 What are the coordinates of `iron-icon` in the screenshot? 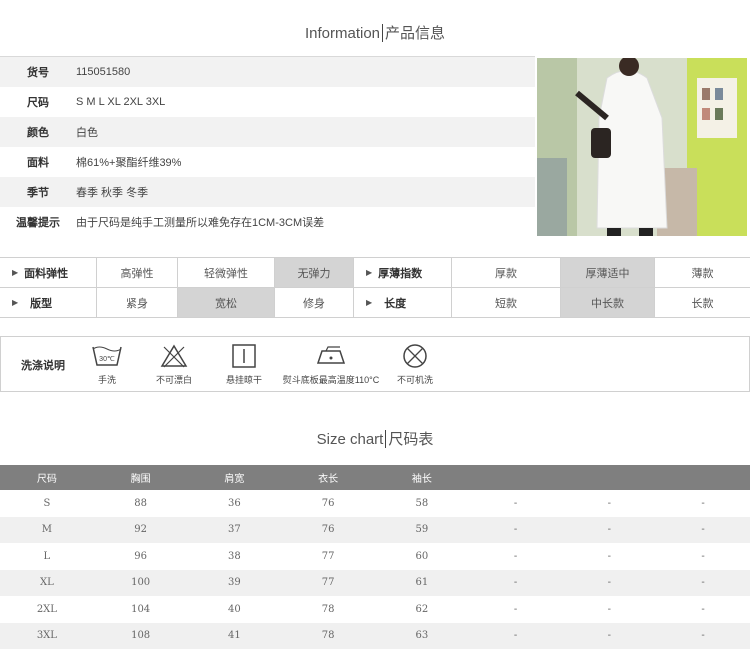 It's located at (331, 355).